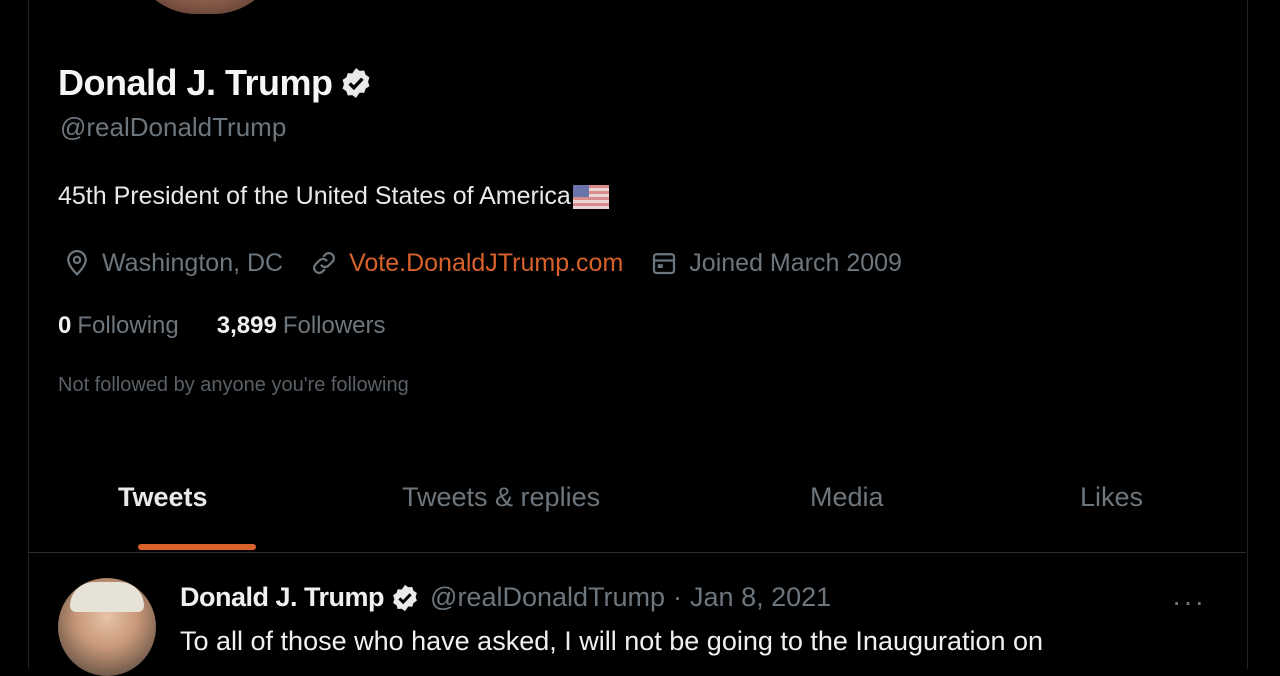  Describe the element at coordinates (195, 82) in the screenshot. I see `profile-display-name: Donald J. Trump` at that location.